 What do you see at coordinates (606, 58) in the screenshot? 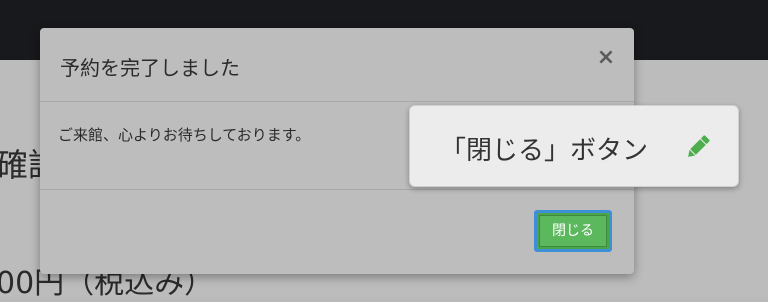
I see `close-icon: ×` at bounding box center [606, 58].